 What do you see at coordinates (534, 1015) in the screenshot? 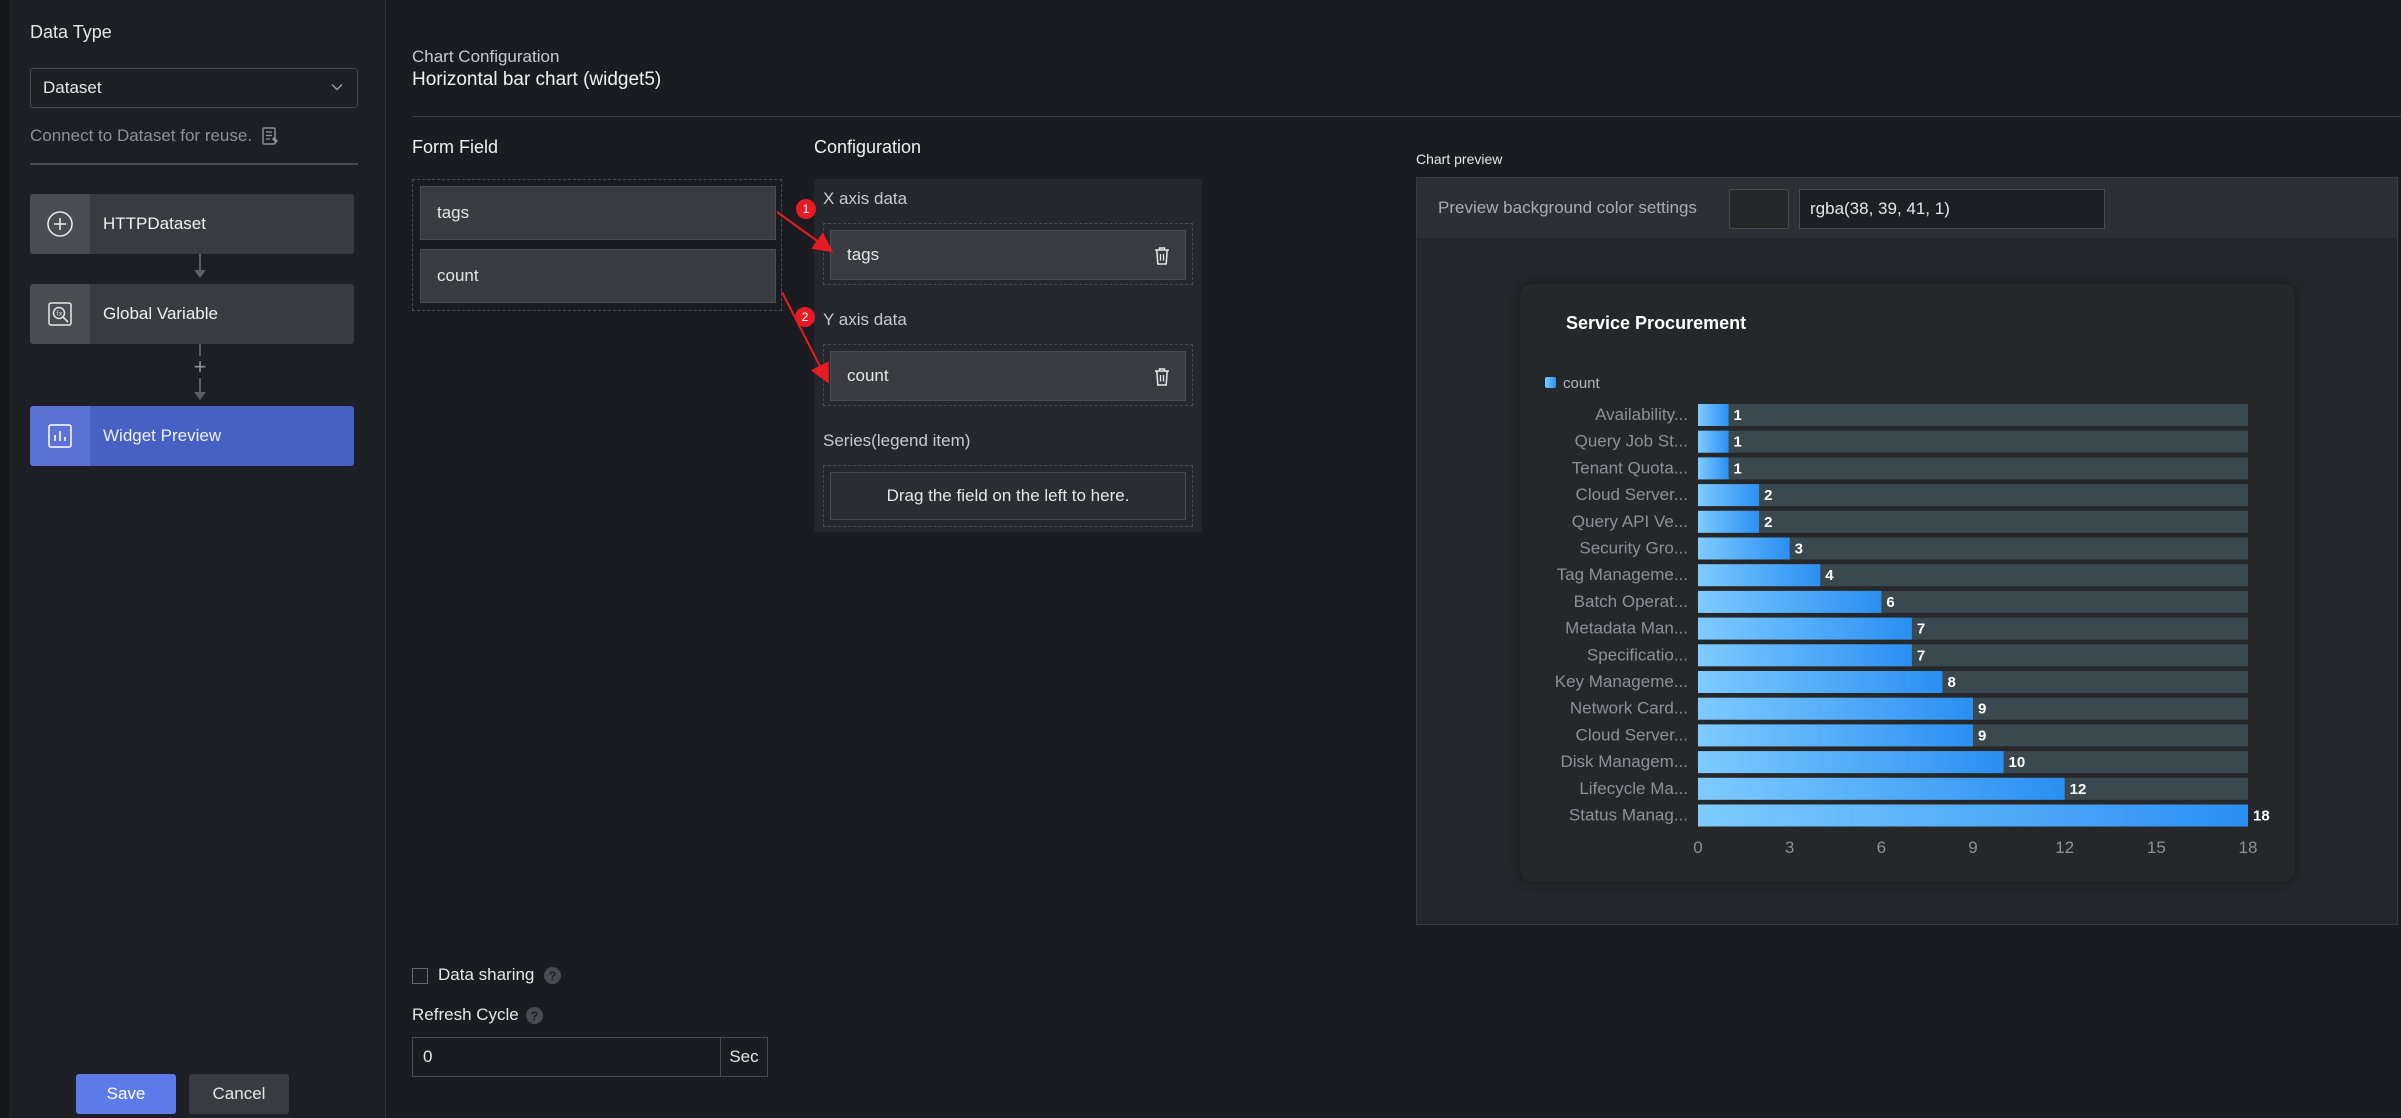
I see `refresh-cycle-help-icon: ?` at bounding box center [534, 1015].